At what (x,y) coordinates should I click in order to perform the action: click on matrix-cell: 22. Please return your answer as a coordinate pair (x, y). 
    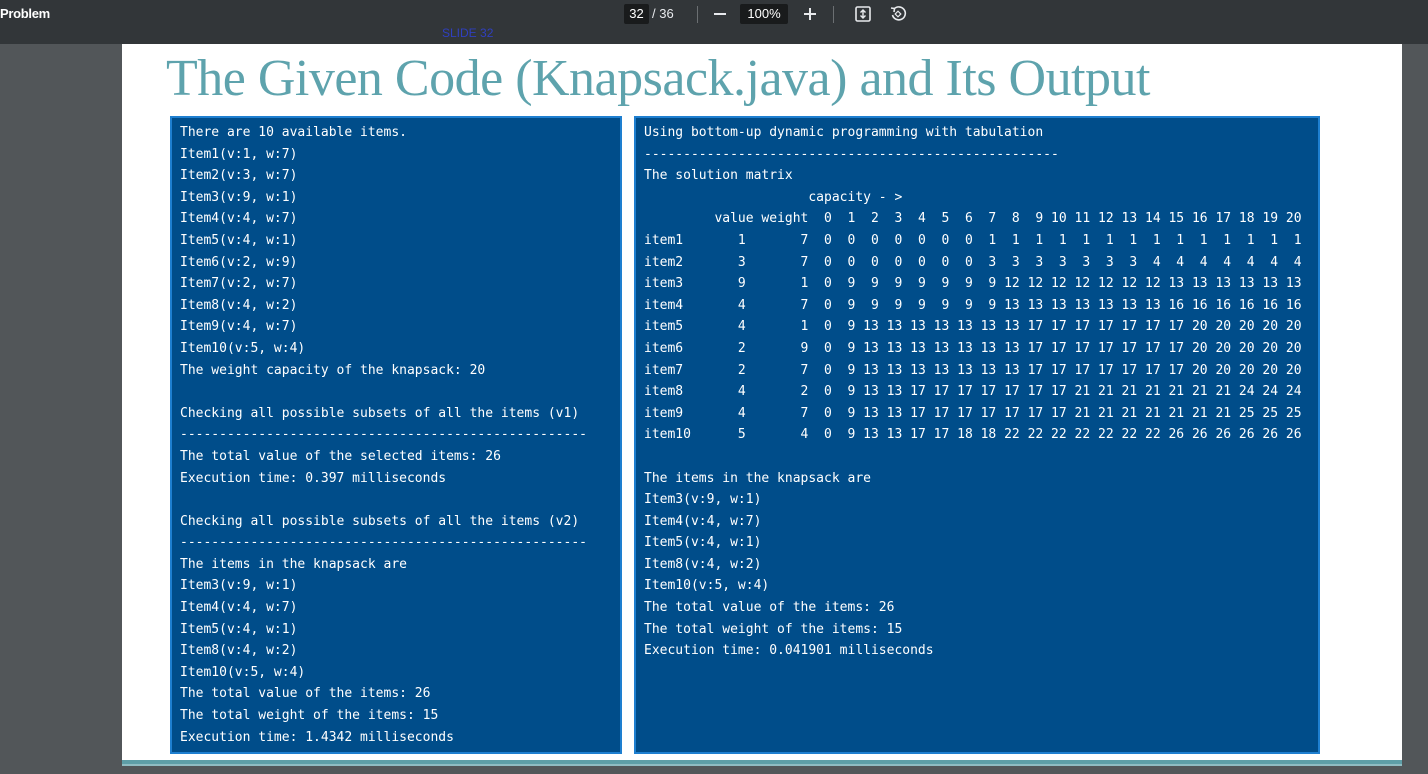
    Looking at the image, I should click on (1031, 435).